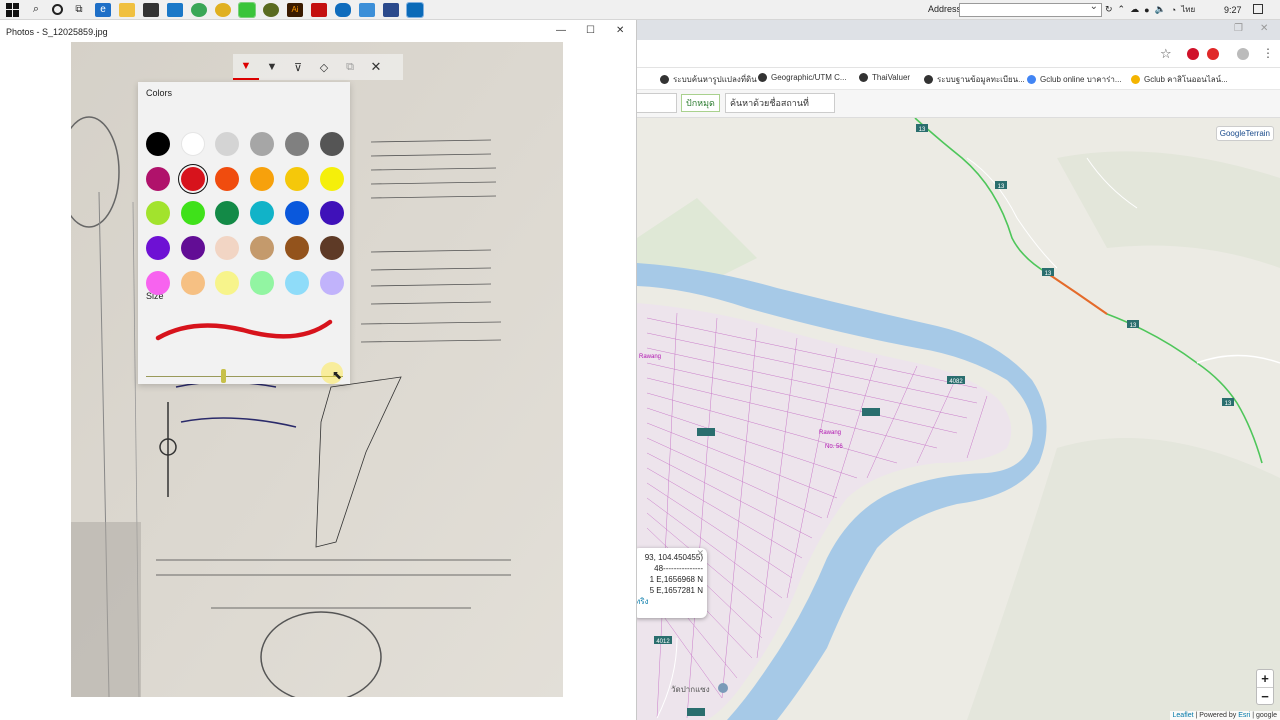 This screenshot has height=720, width=1280. I want to click on start-button, so click(13, 9).